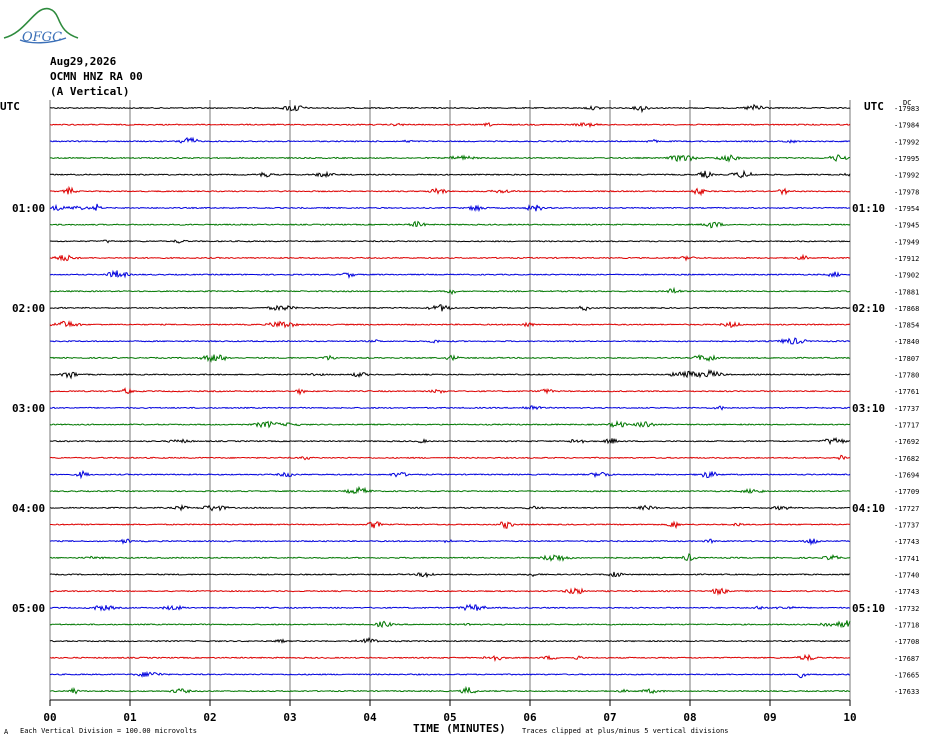 This screenshot has width=930, height=744. Describe the element at coordinates (609, 717) in the screenshot. I see `x-tick-label: 07` at that location.